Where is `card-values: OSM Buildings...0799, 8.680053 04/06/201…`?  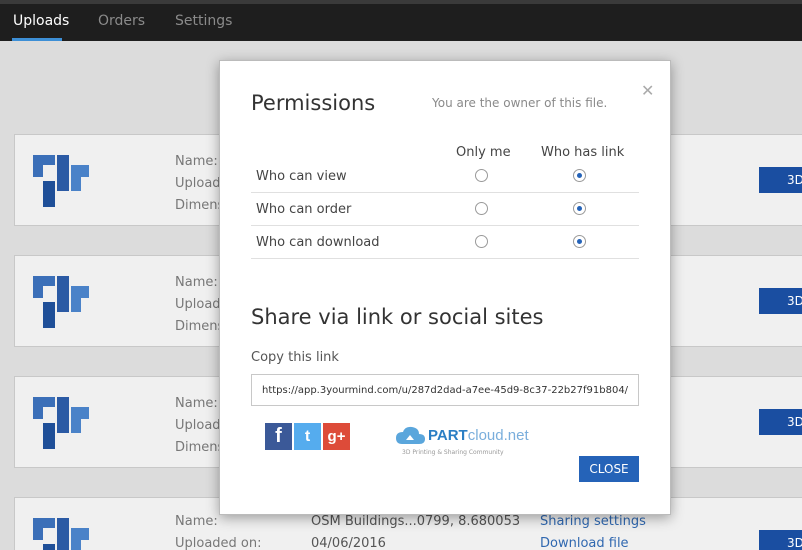
card-values: OSM Buildings...0799, 8.680053 04/06/201… is located at coordinates (415, 530).